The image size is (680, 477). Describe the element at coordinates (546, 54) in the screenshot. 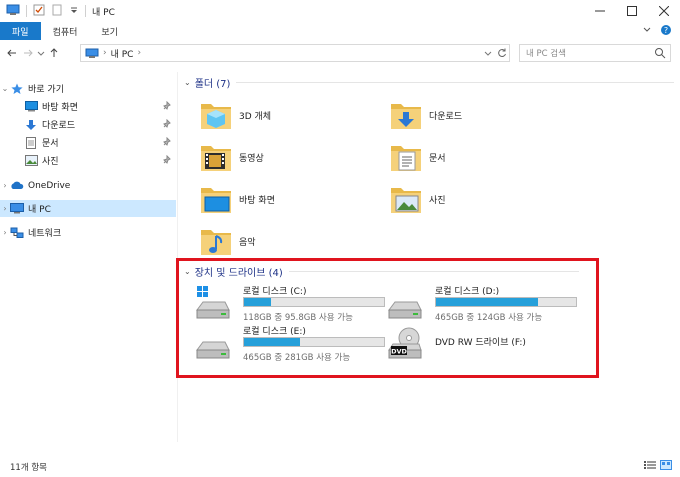

I see `search-placeholder: 내 PC 검색` at that location.